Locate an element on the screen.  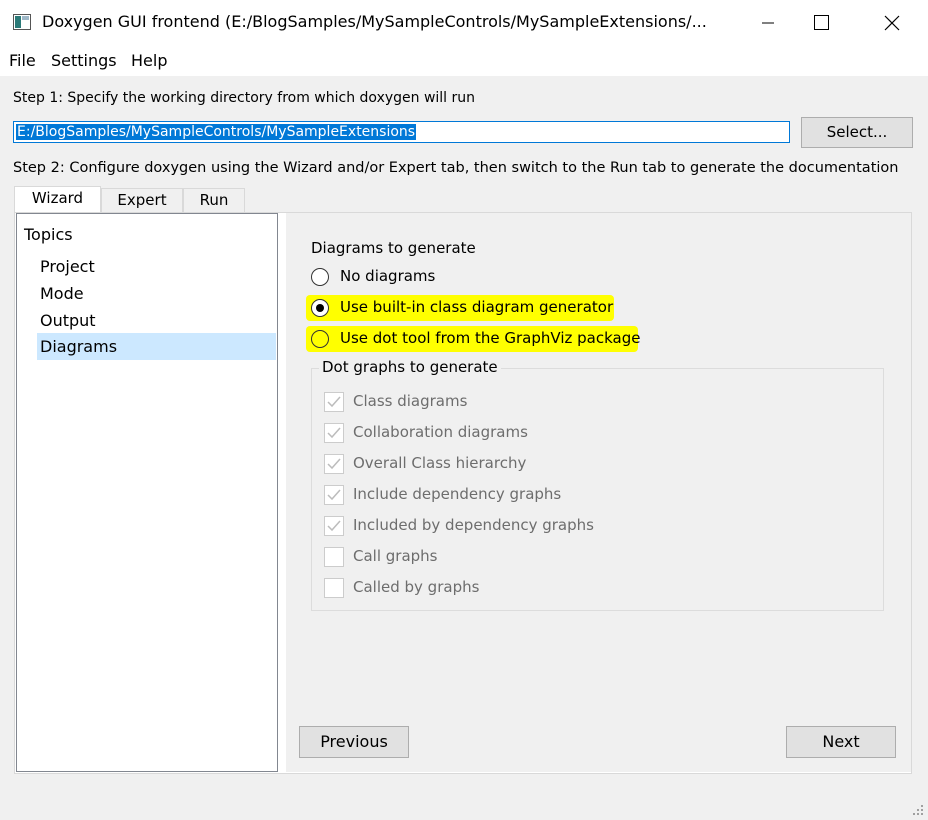
tab-wizard: Wizard is located at coordinates (57, 199).